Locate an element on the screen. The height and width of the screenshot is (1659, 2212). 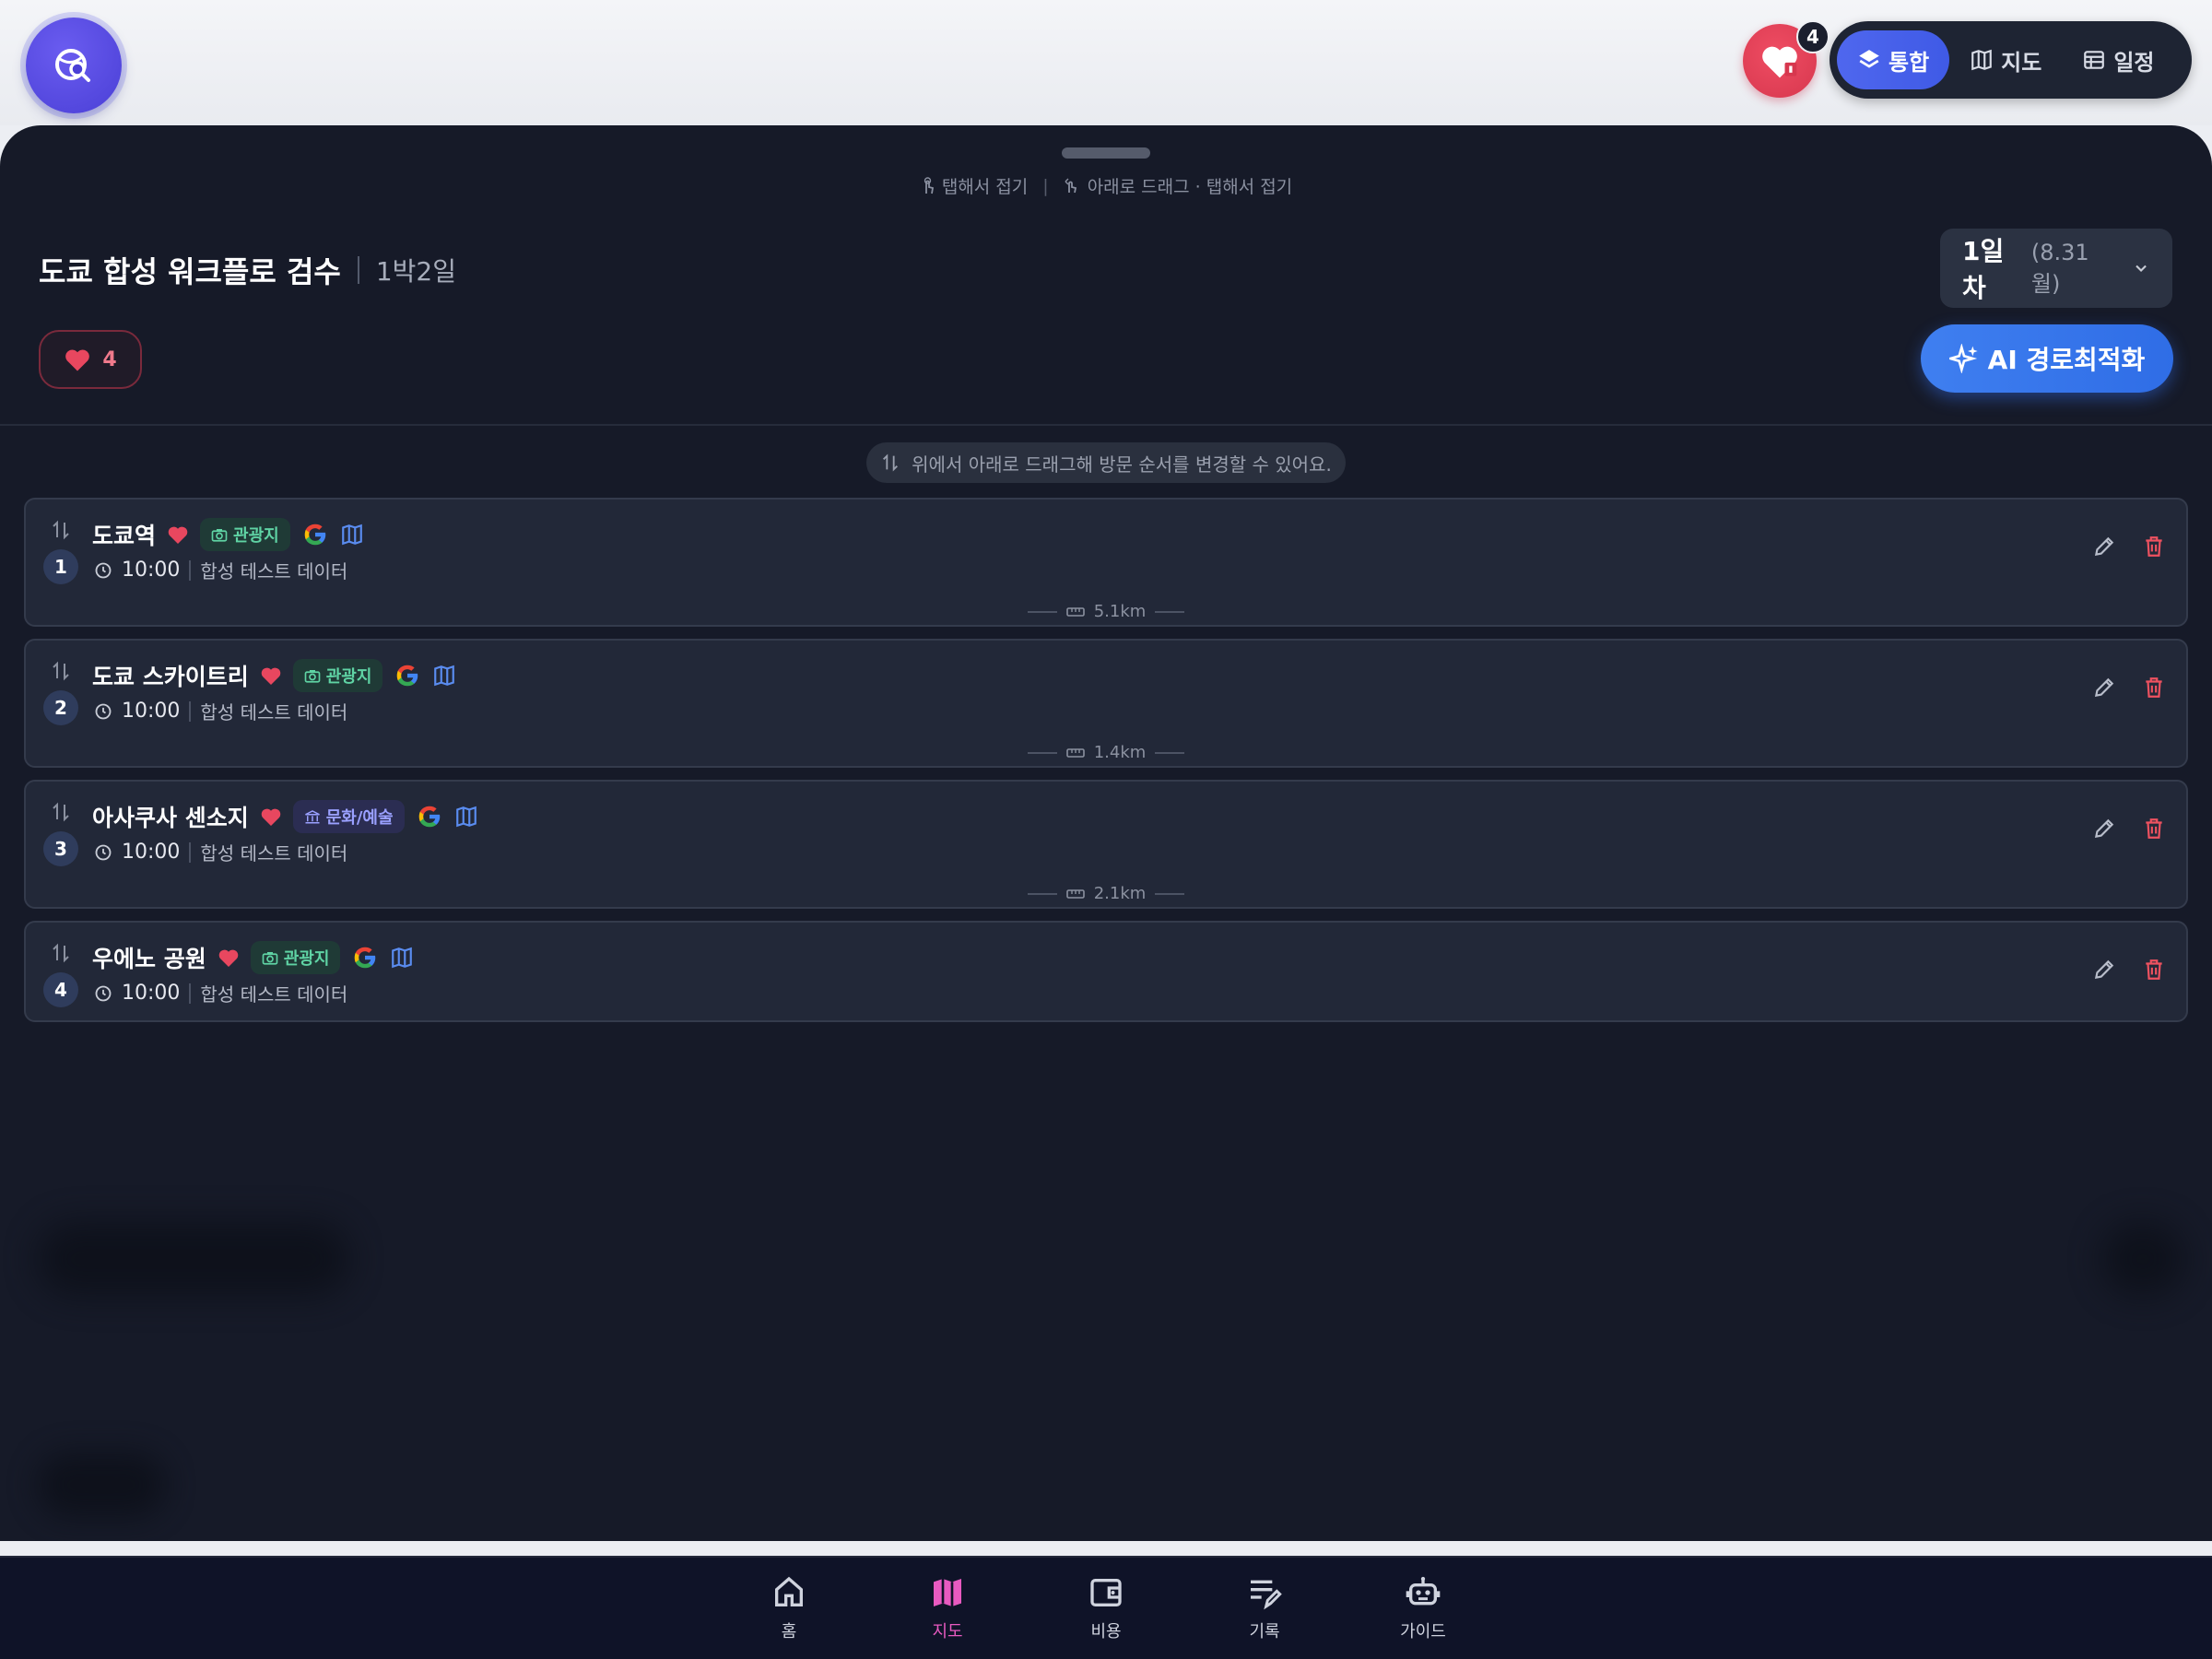
tab-map: 지도 is located at coordinates (2005, 59).